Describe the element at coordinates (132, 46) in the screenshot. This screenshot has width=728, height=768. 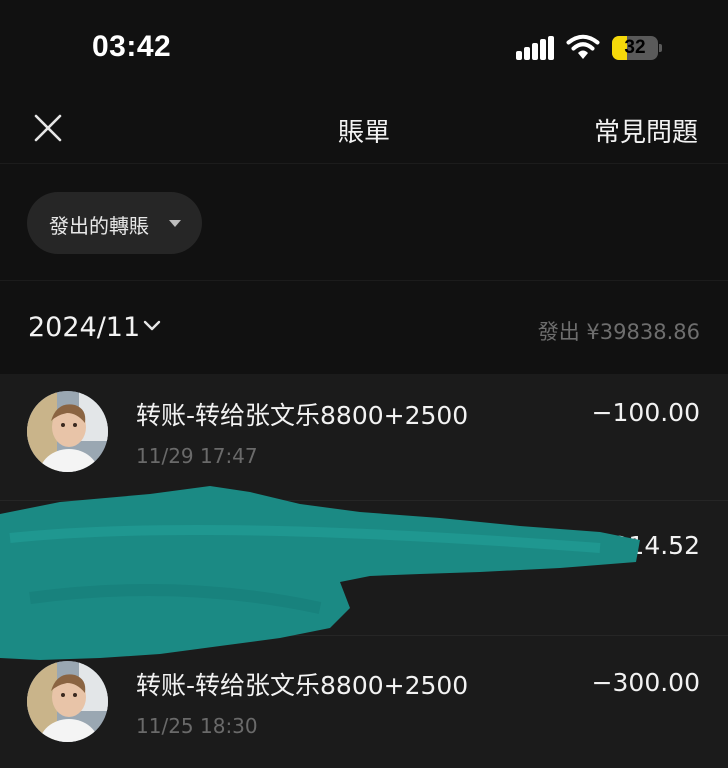
I see `status-time: 03:42` at that location.